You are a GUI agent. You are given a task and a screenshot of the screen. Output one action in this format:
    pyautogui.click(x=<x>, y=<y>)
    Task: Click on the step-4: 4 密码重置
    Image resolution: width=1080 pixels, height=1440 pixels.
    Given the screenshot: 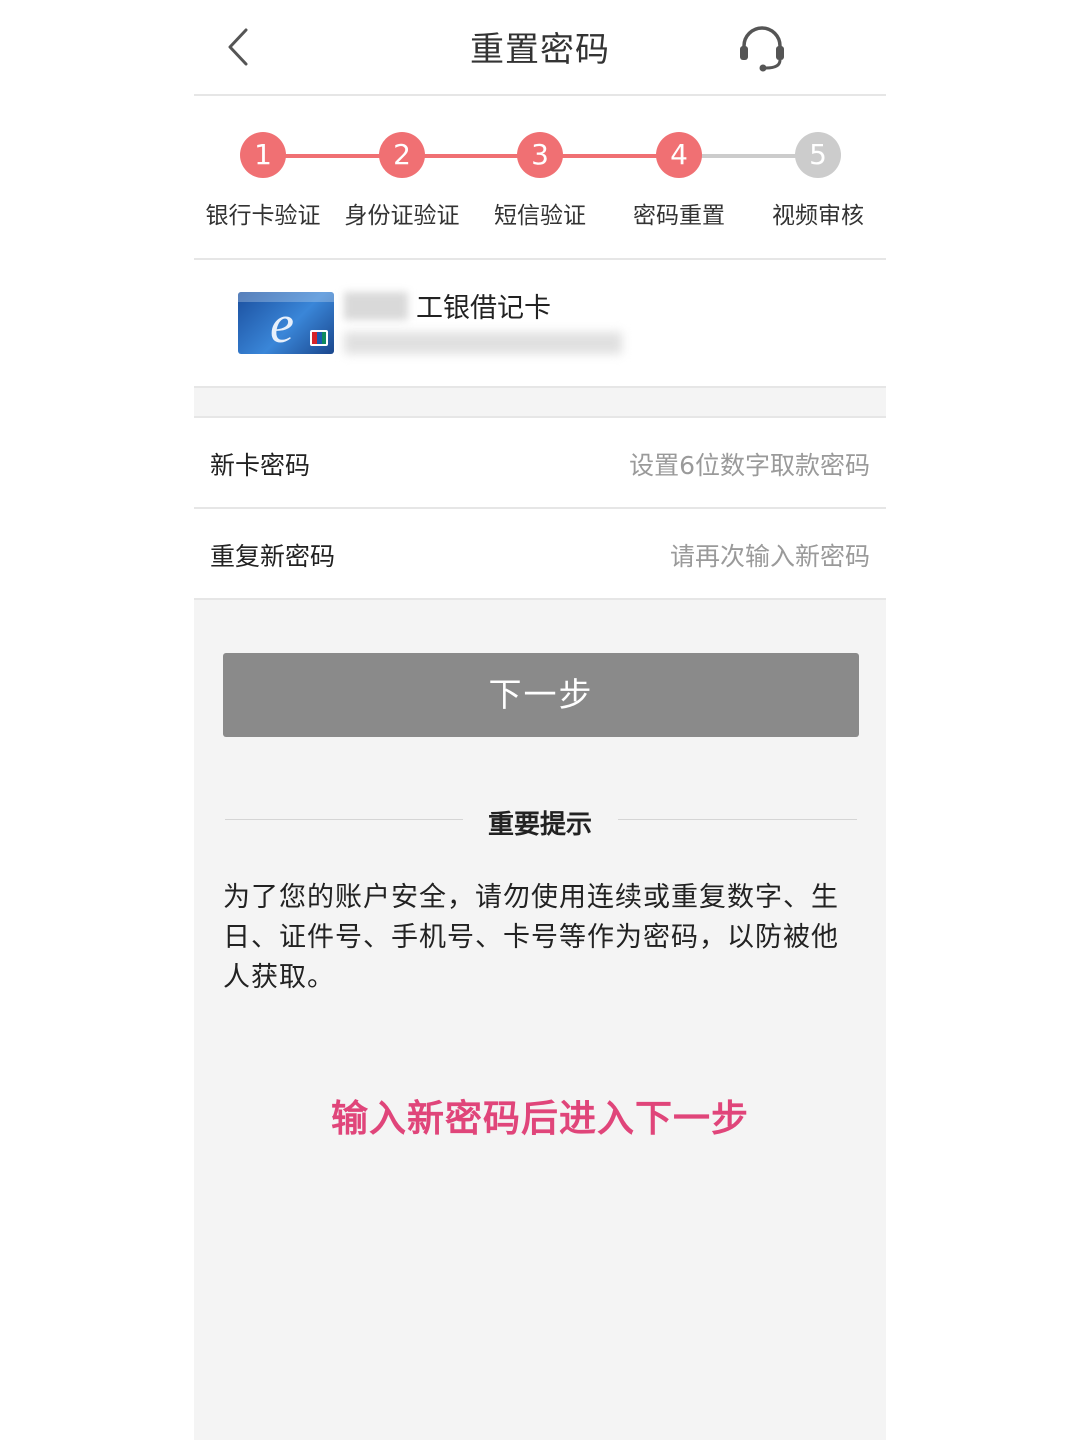 What is the action you would take?
    pyautogui.click(x=679, y=181)
    